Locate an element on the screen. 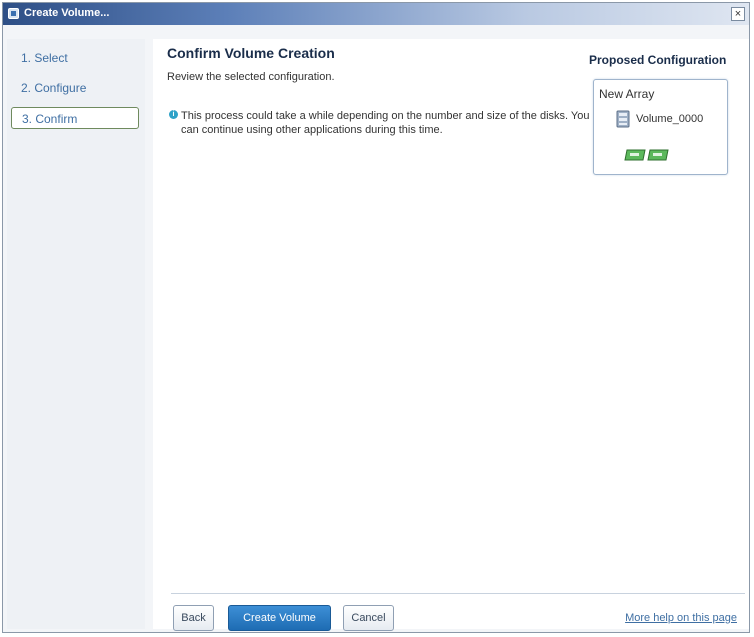 This screenshot has height=637, width=754. title-bar: Create Volume... × is located at coordinates (376, 14).